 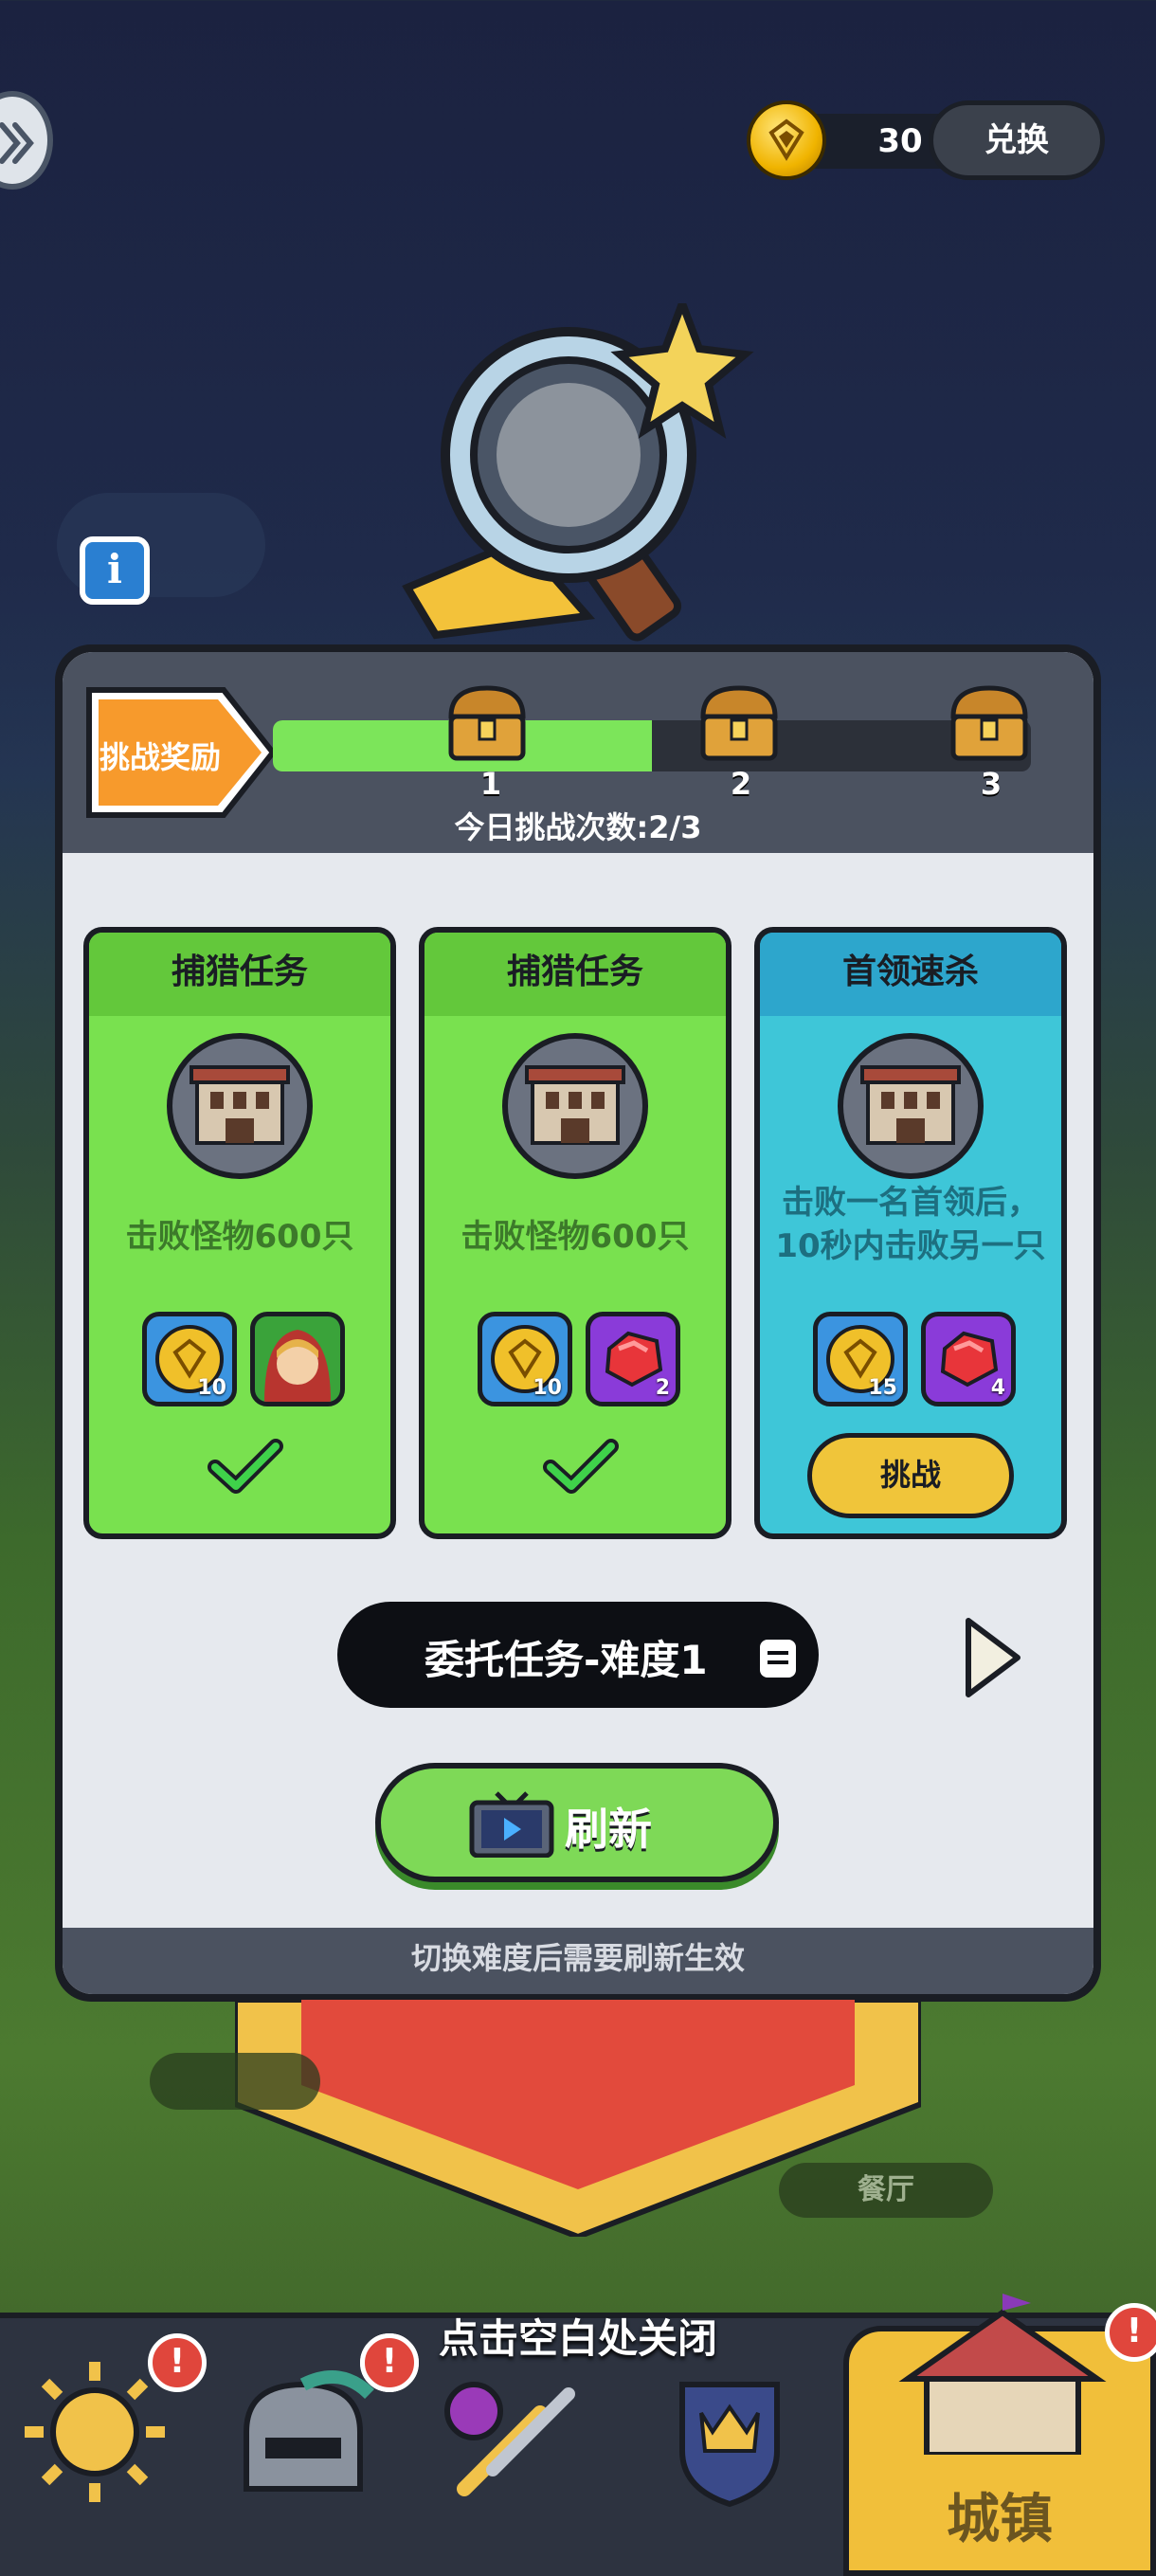 I want to click on nav-item-weapon: !, so click(x=483, y=2439).